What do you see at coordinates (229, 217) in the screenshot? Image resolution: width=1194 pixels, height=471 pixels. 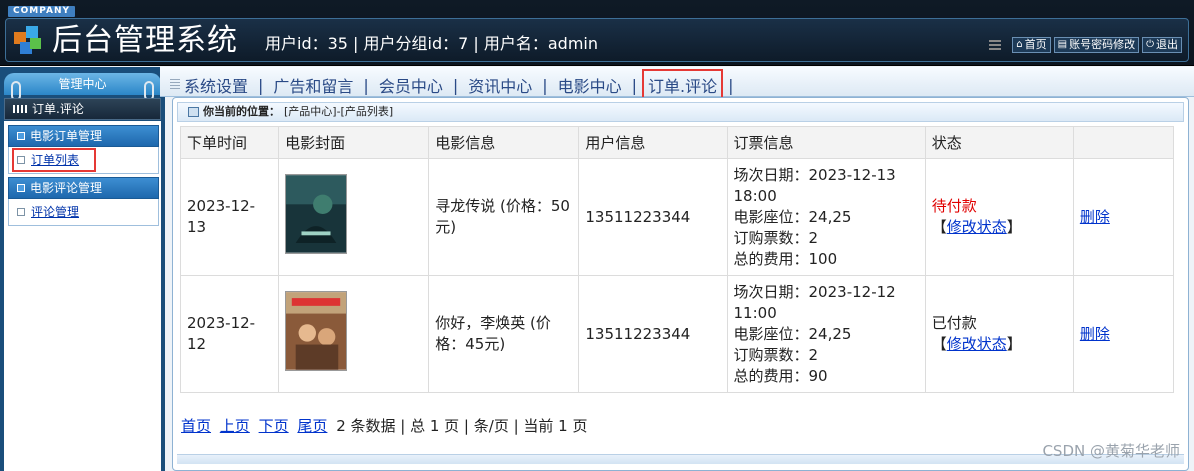 I see `order-time: 2023-12-13` at bounding box center [229, 217].